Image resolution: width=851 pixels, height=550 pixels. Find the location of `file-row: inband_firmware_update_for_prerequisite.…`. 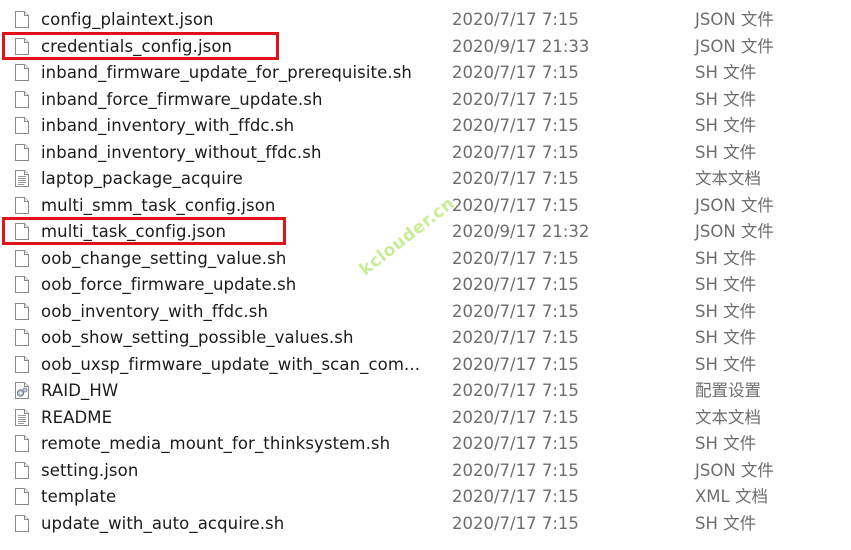

file-row: inband_firmware_update_for_prerequisite.… is located at coordinates (425, 73).